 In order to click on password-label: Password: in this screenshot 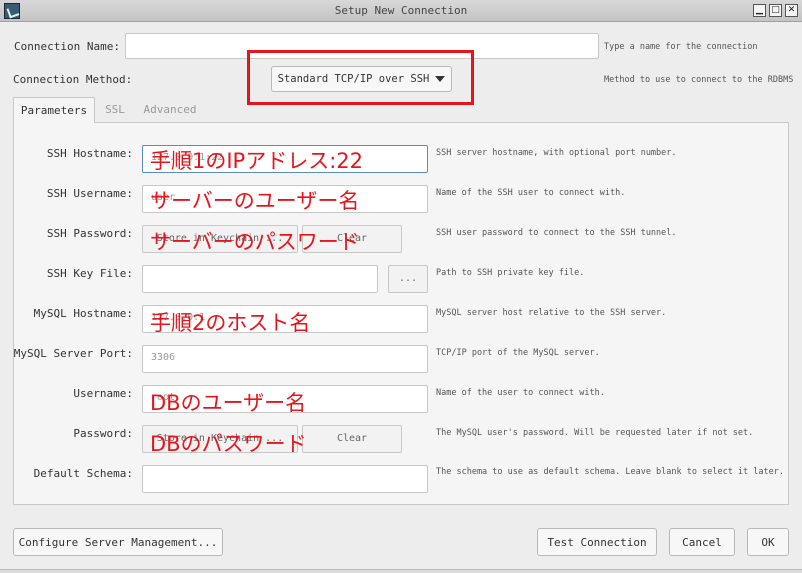, I will do `click(103, 433)`.